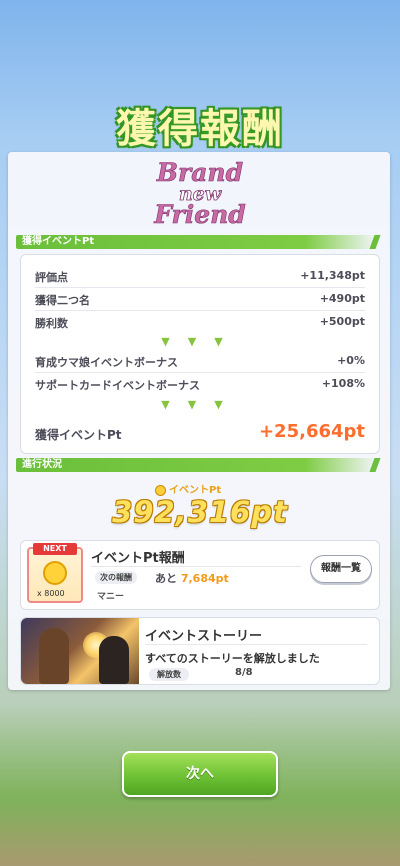 The height and width of the screenshot is (866, 400). Describe the element at coordinates (200, 278) in the screenshot. I see `points-row-evaluation: 評価点 +11,348pt` at that location.